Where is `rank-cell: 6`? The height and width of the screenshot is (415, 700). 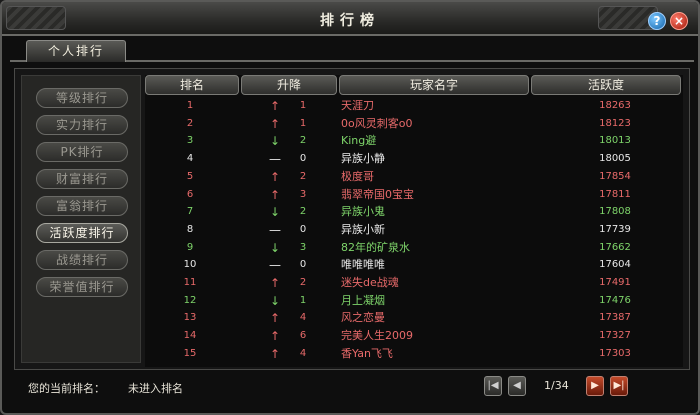 rank-cell: 6 is located at coordinates (190, 194).